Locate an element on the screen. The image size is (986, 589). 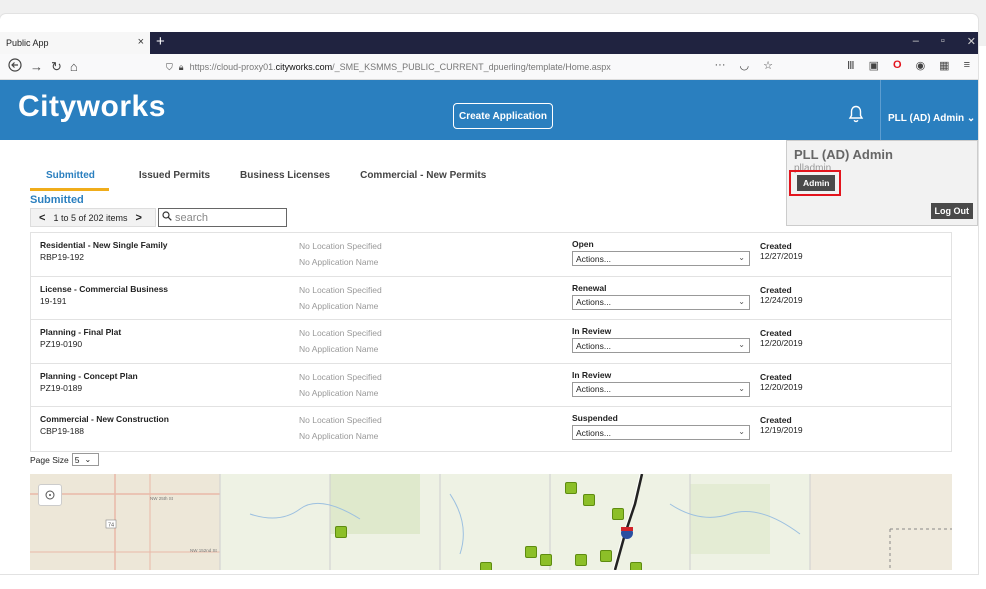
menu-icon: ≡ is located at coordinates (967, 65).